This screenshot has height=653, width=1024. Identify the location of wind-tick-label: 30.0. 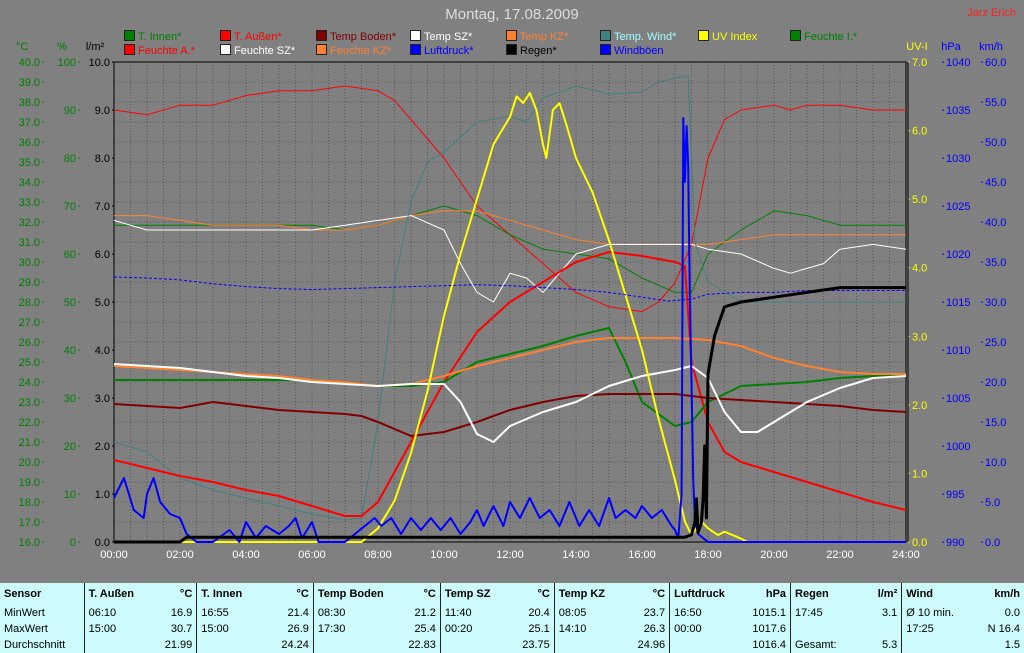
(995, 303).